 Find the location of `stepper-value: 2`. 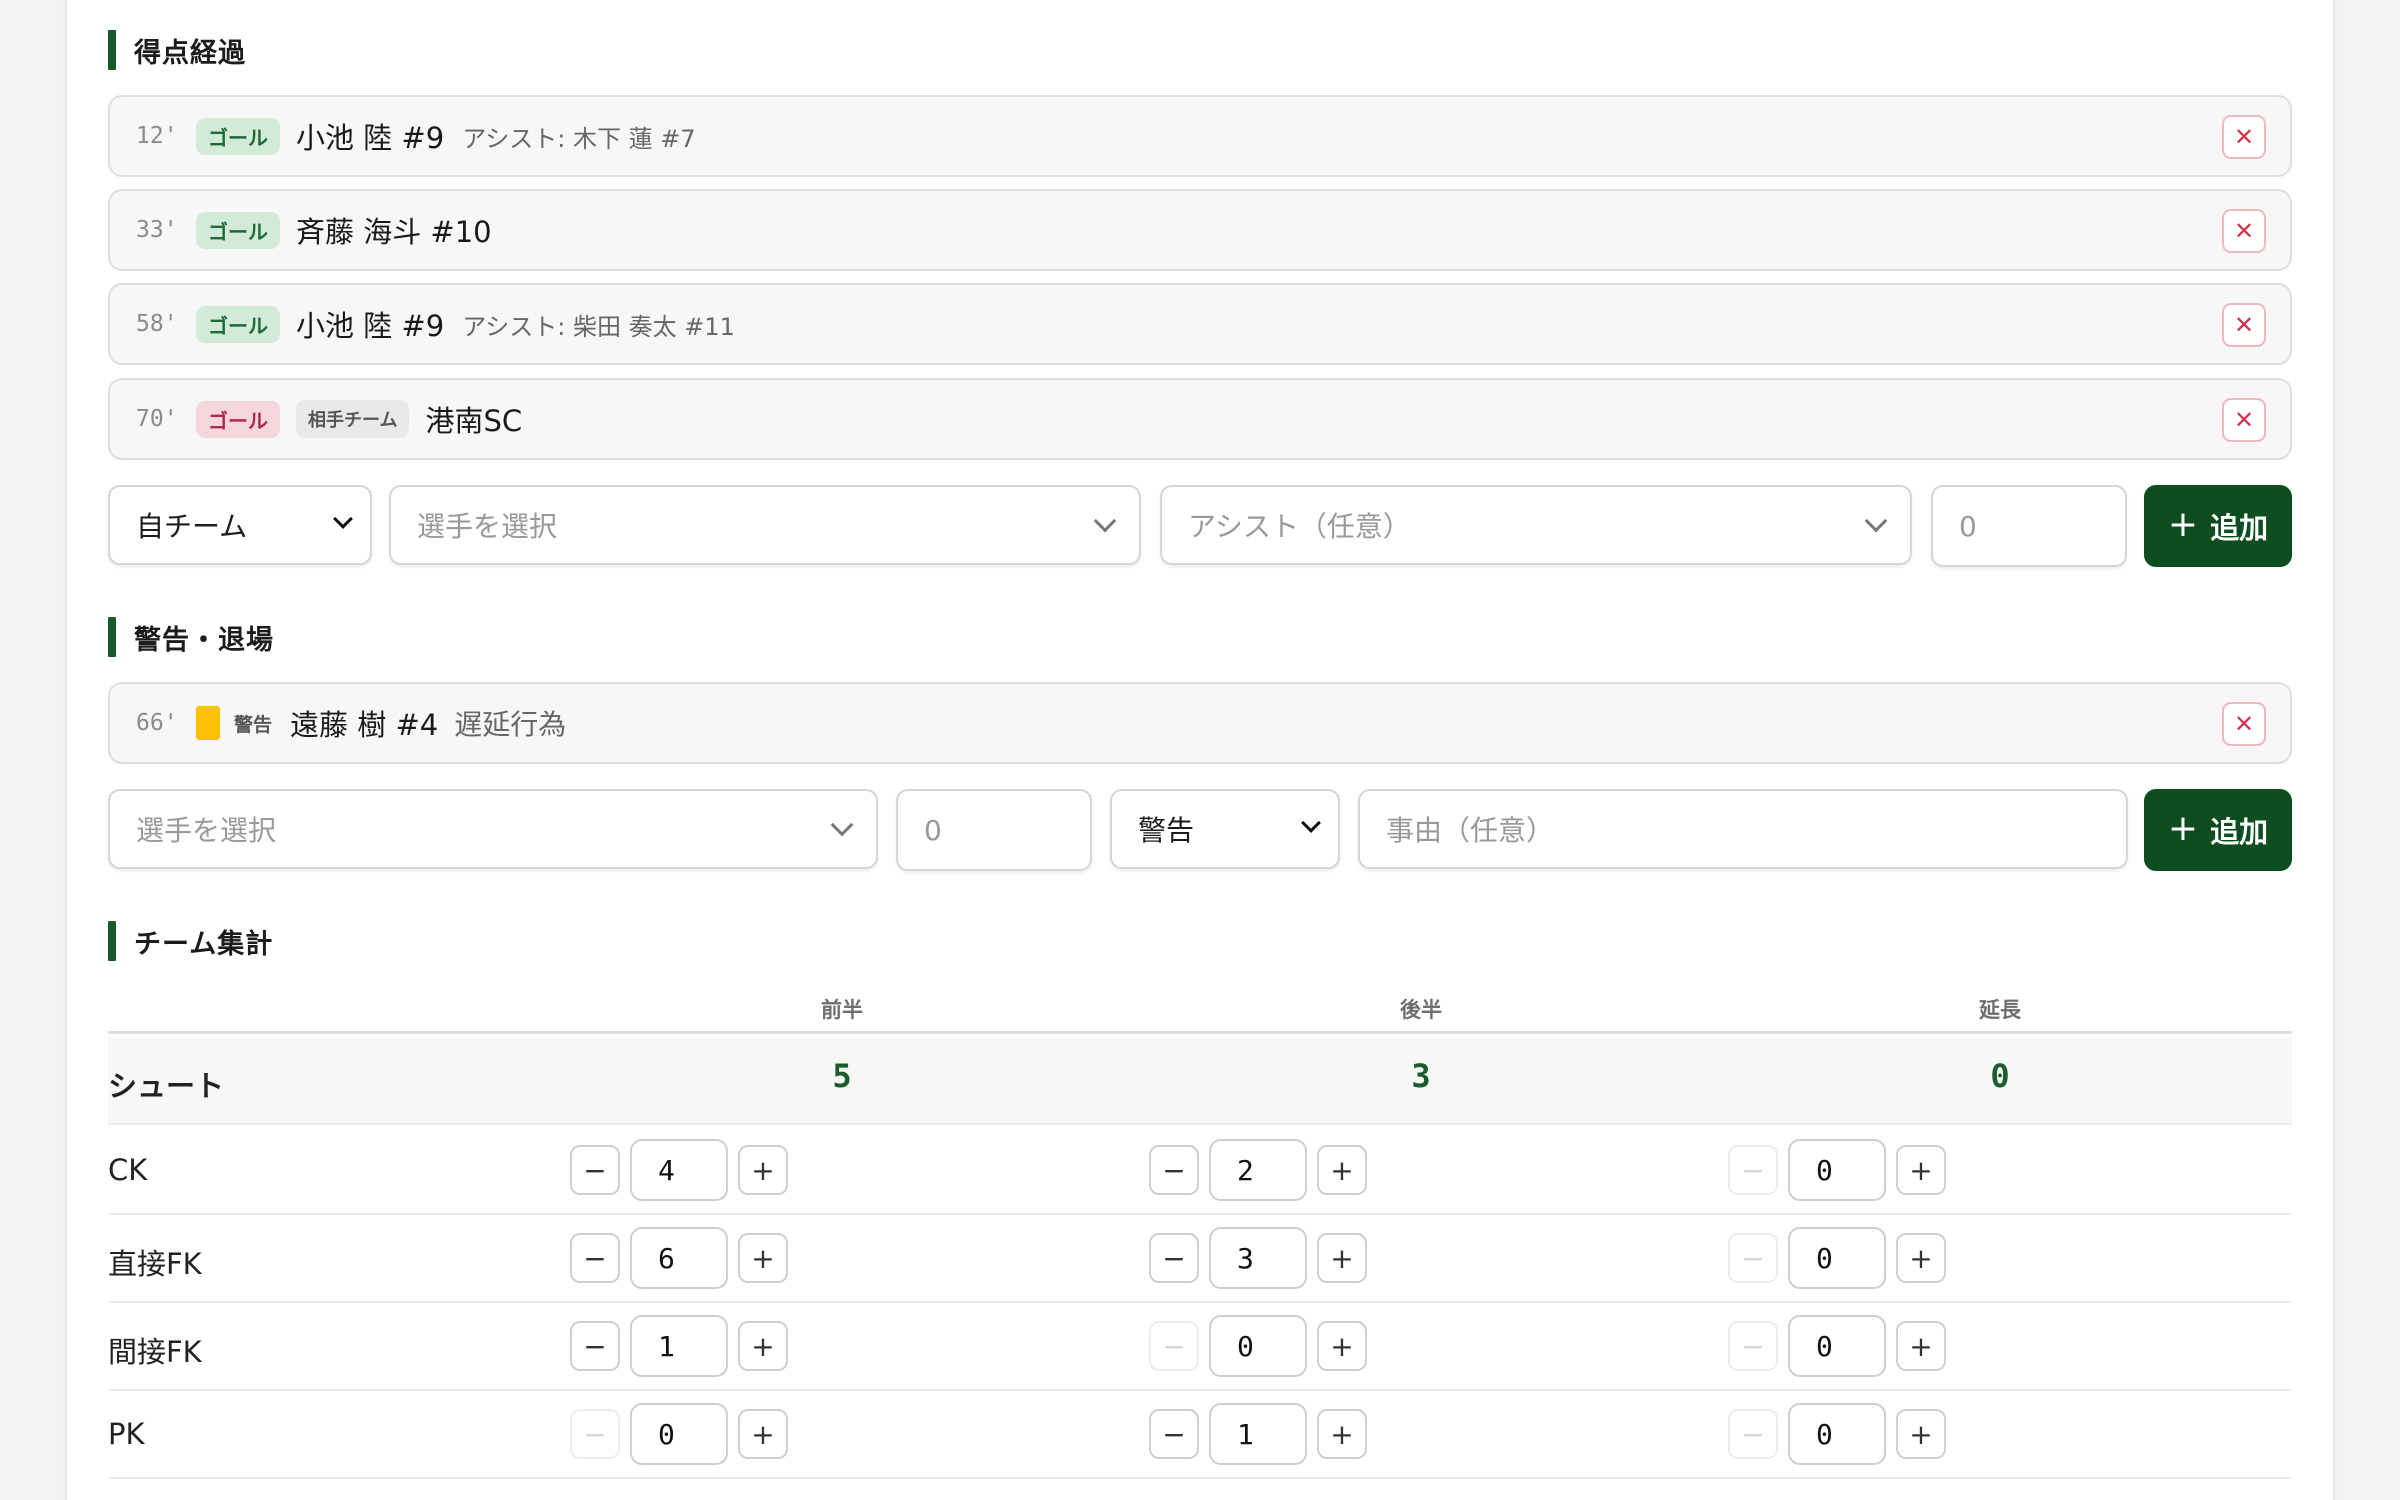

stepper-value: 2 is located at coordinates (1258, 1170).